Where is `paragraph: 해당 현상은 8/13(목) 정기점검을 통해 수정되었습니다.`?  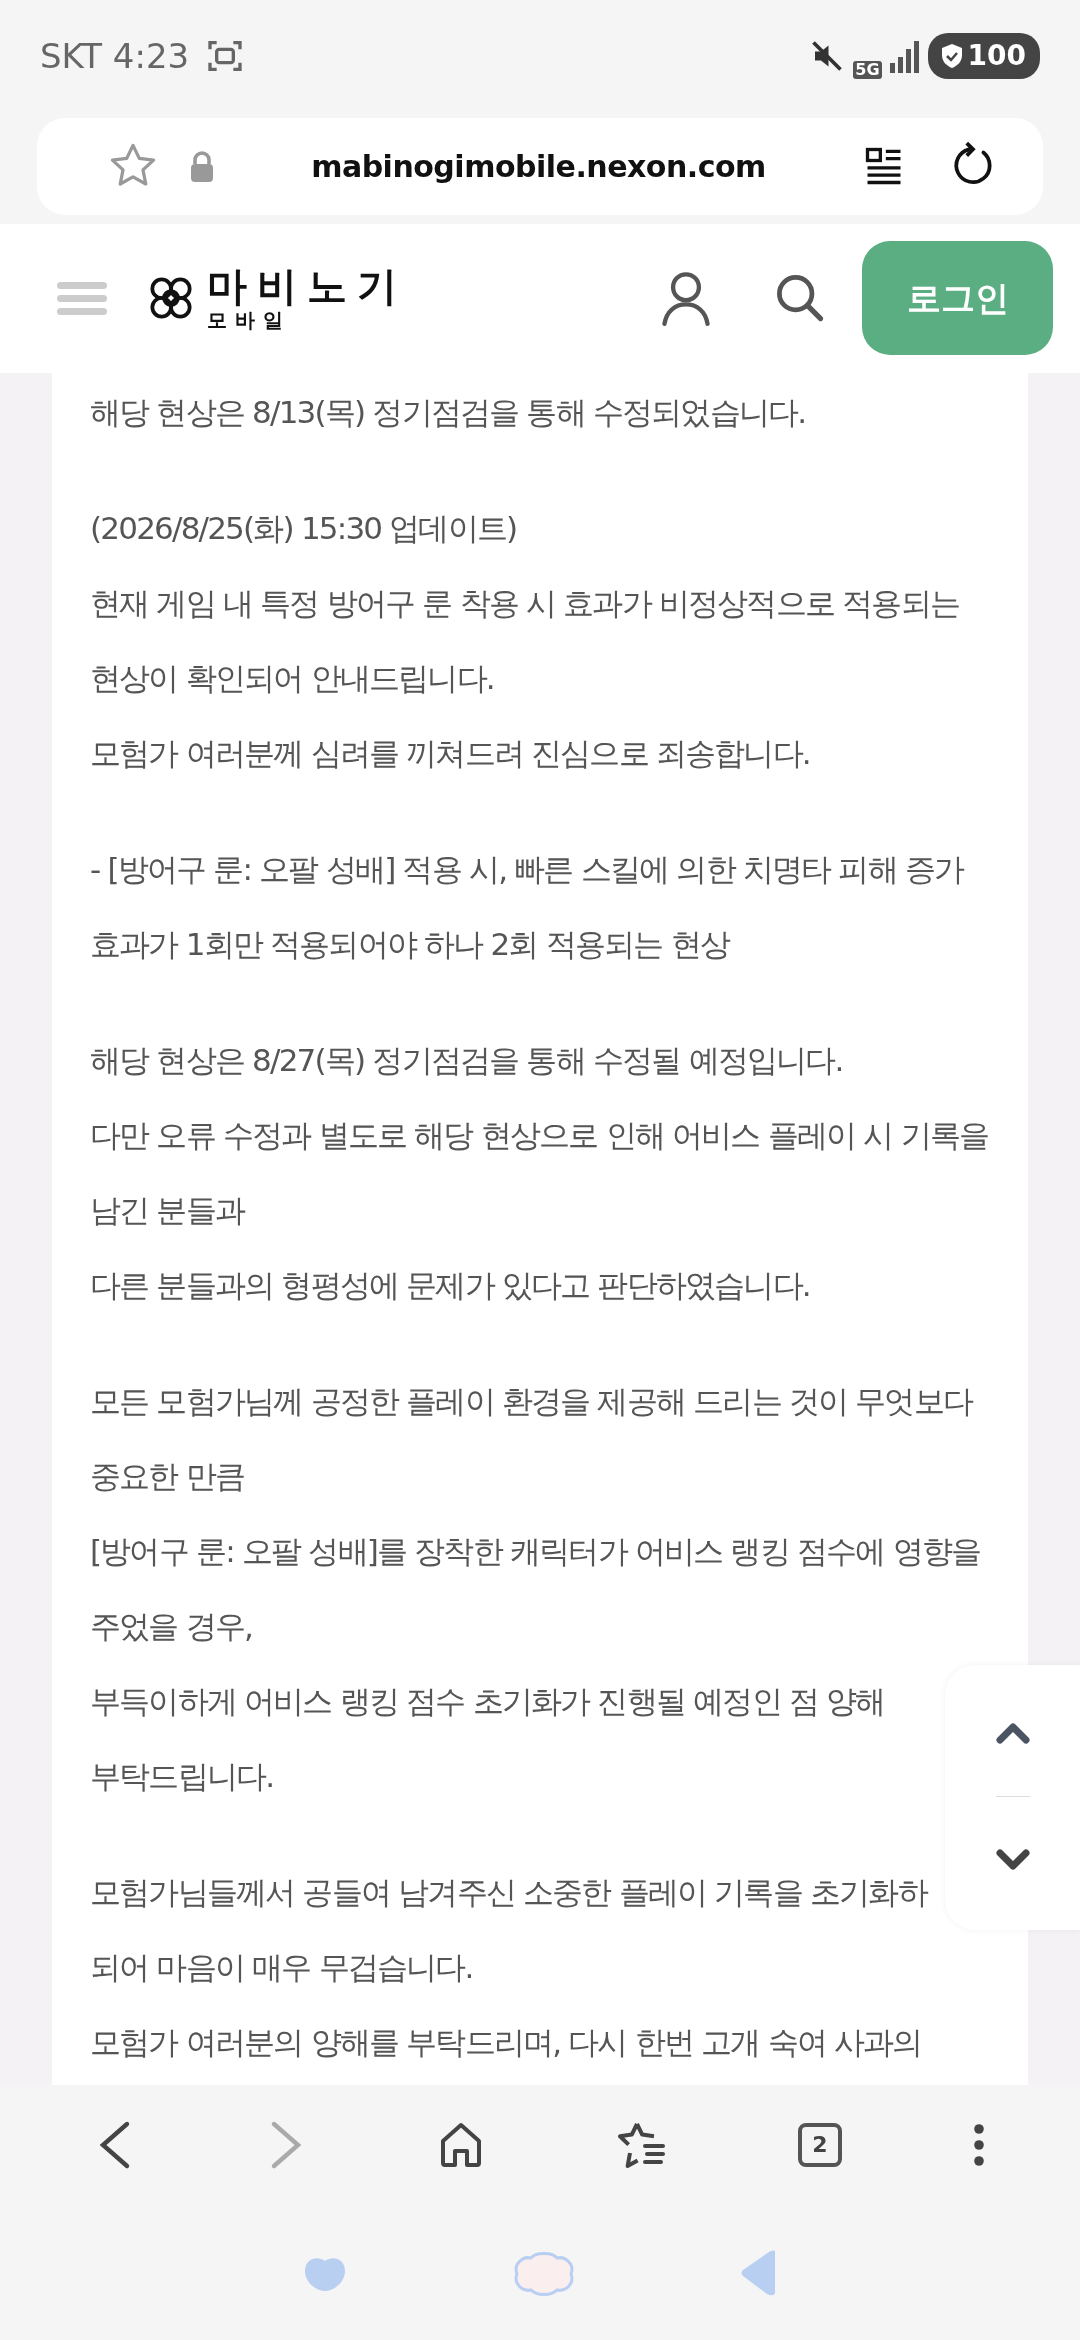
paragraph: 해당 현상은 8/13(목) 정기점검을 통해 수정되었습니다. is located at coordinates (448, 412).